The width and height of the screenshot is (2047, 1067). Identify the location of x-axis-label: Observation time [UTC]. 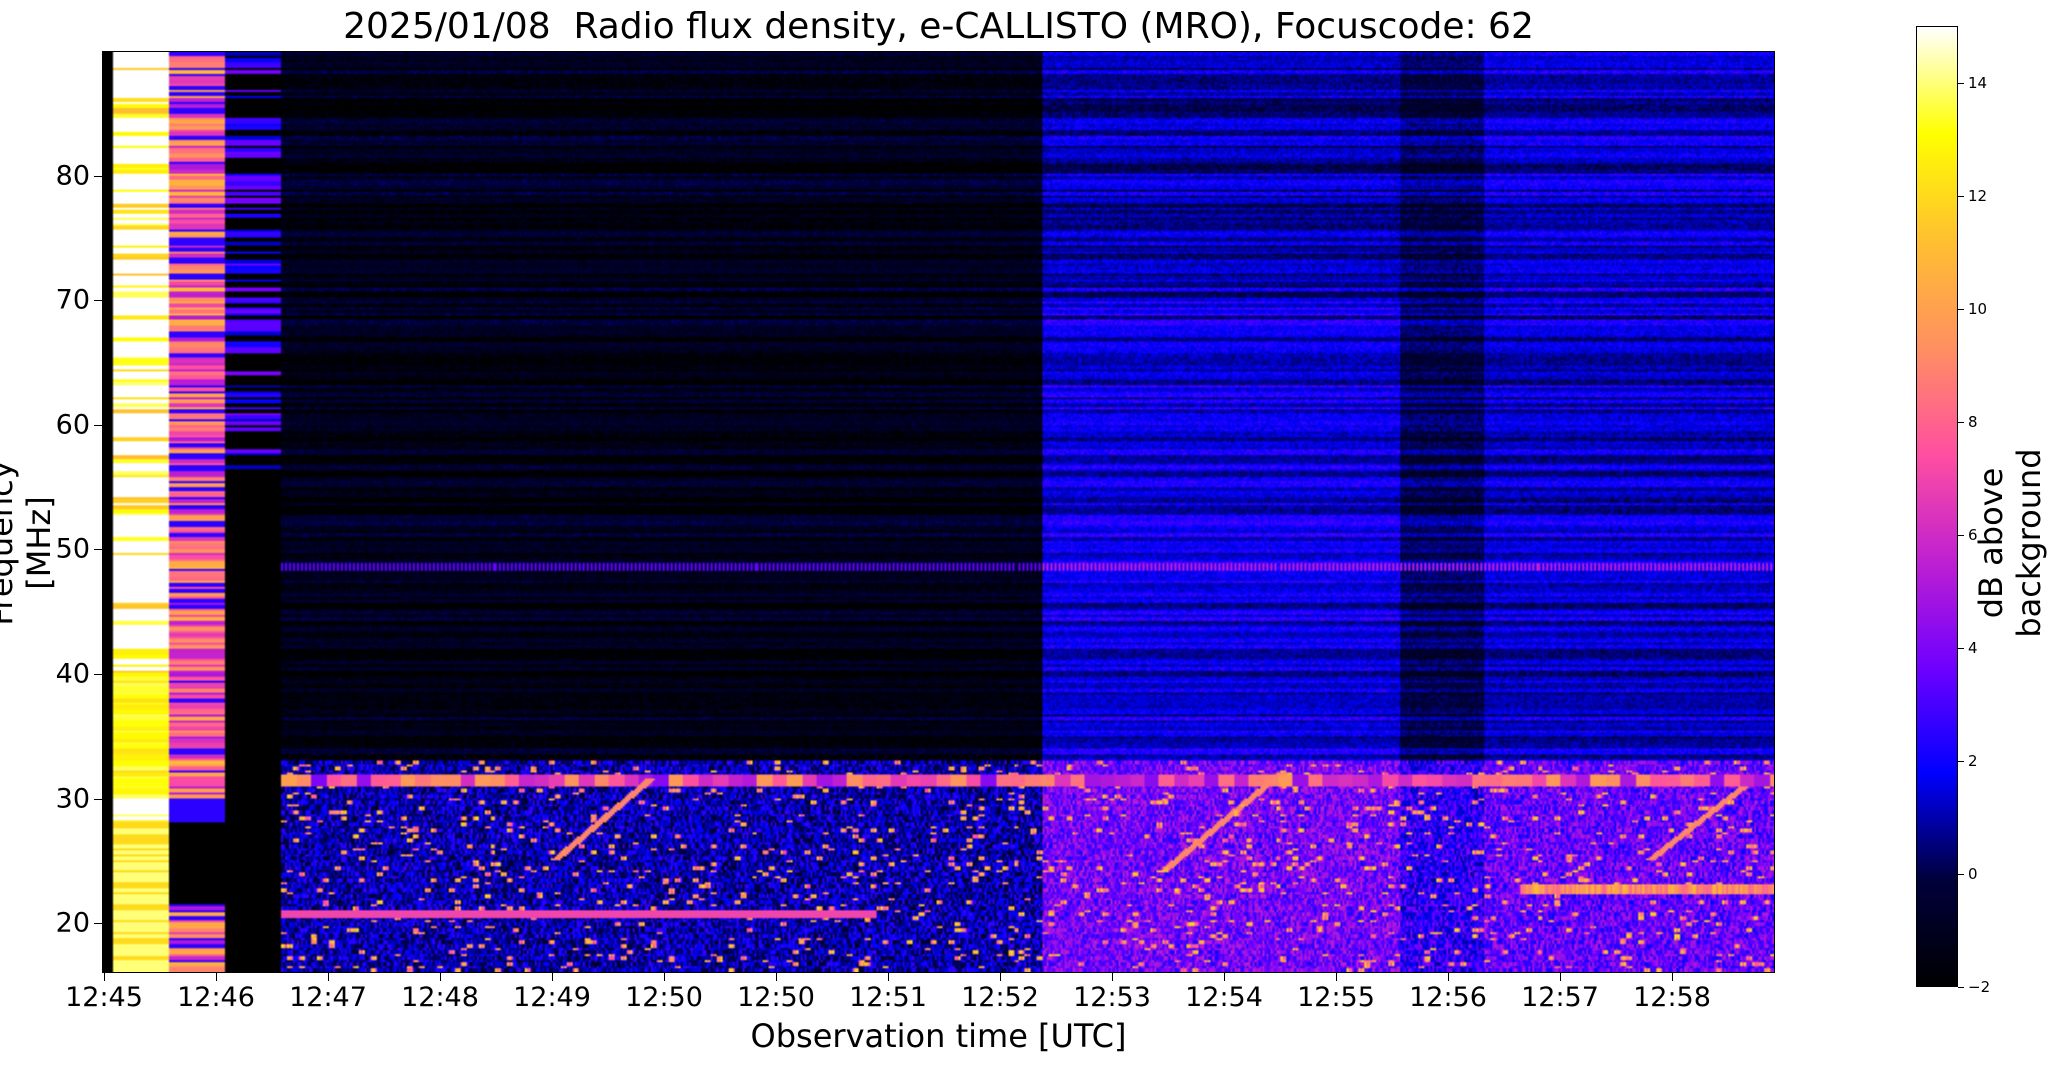
(938, 1036).